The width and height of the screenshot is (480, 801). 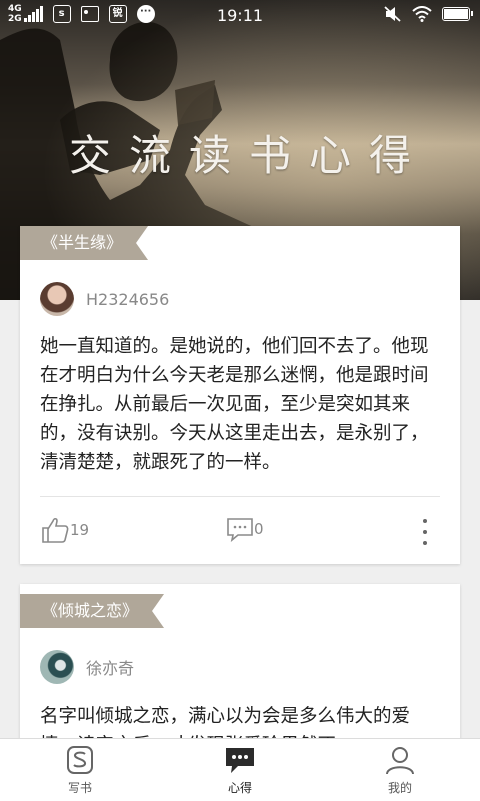 I want to click on nav-tab-write-book: 写书, so click(x=80, y=770).